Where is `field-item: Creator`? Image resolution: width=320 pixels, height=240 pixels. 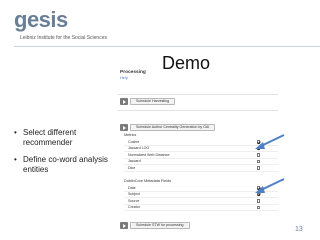
field-item: Creator is located at coordinates (201, 208).